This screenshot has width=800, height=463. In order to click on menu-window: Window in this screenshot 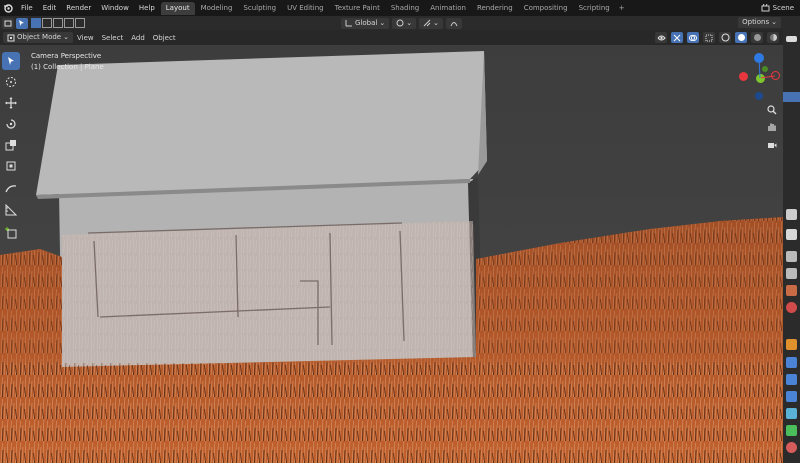, I will do `click(115, 8)`.